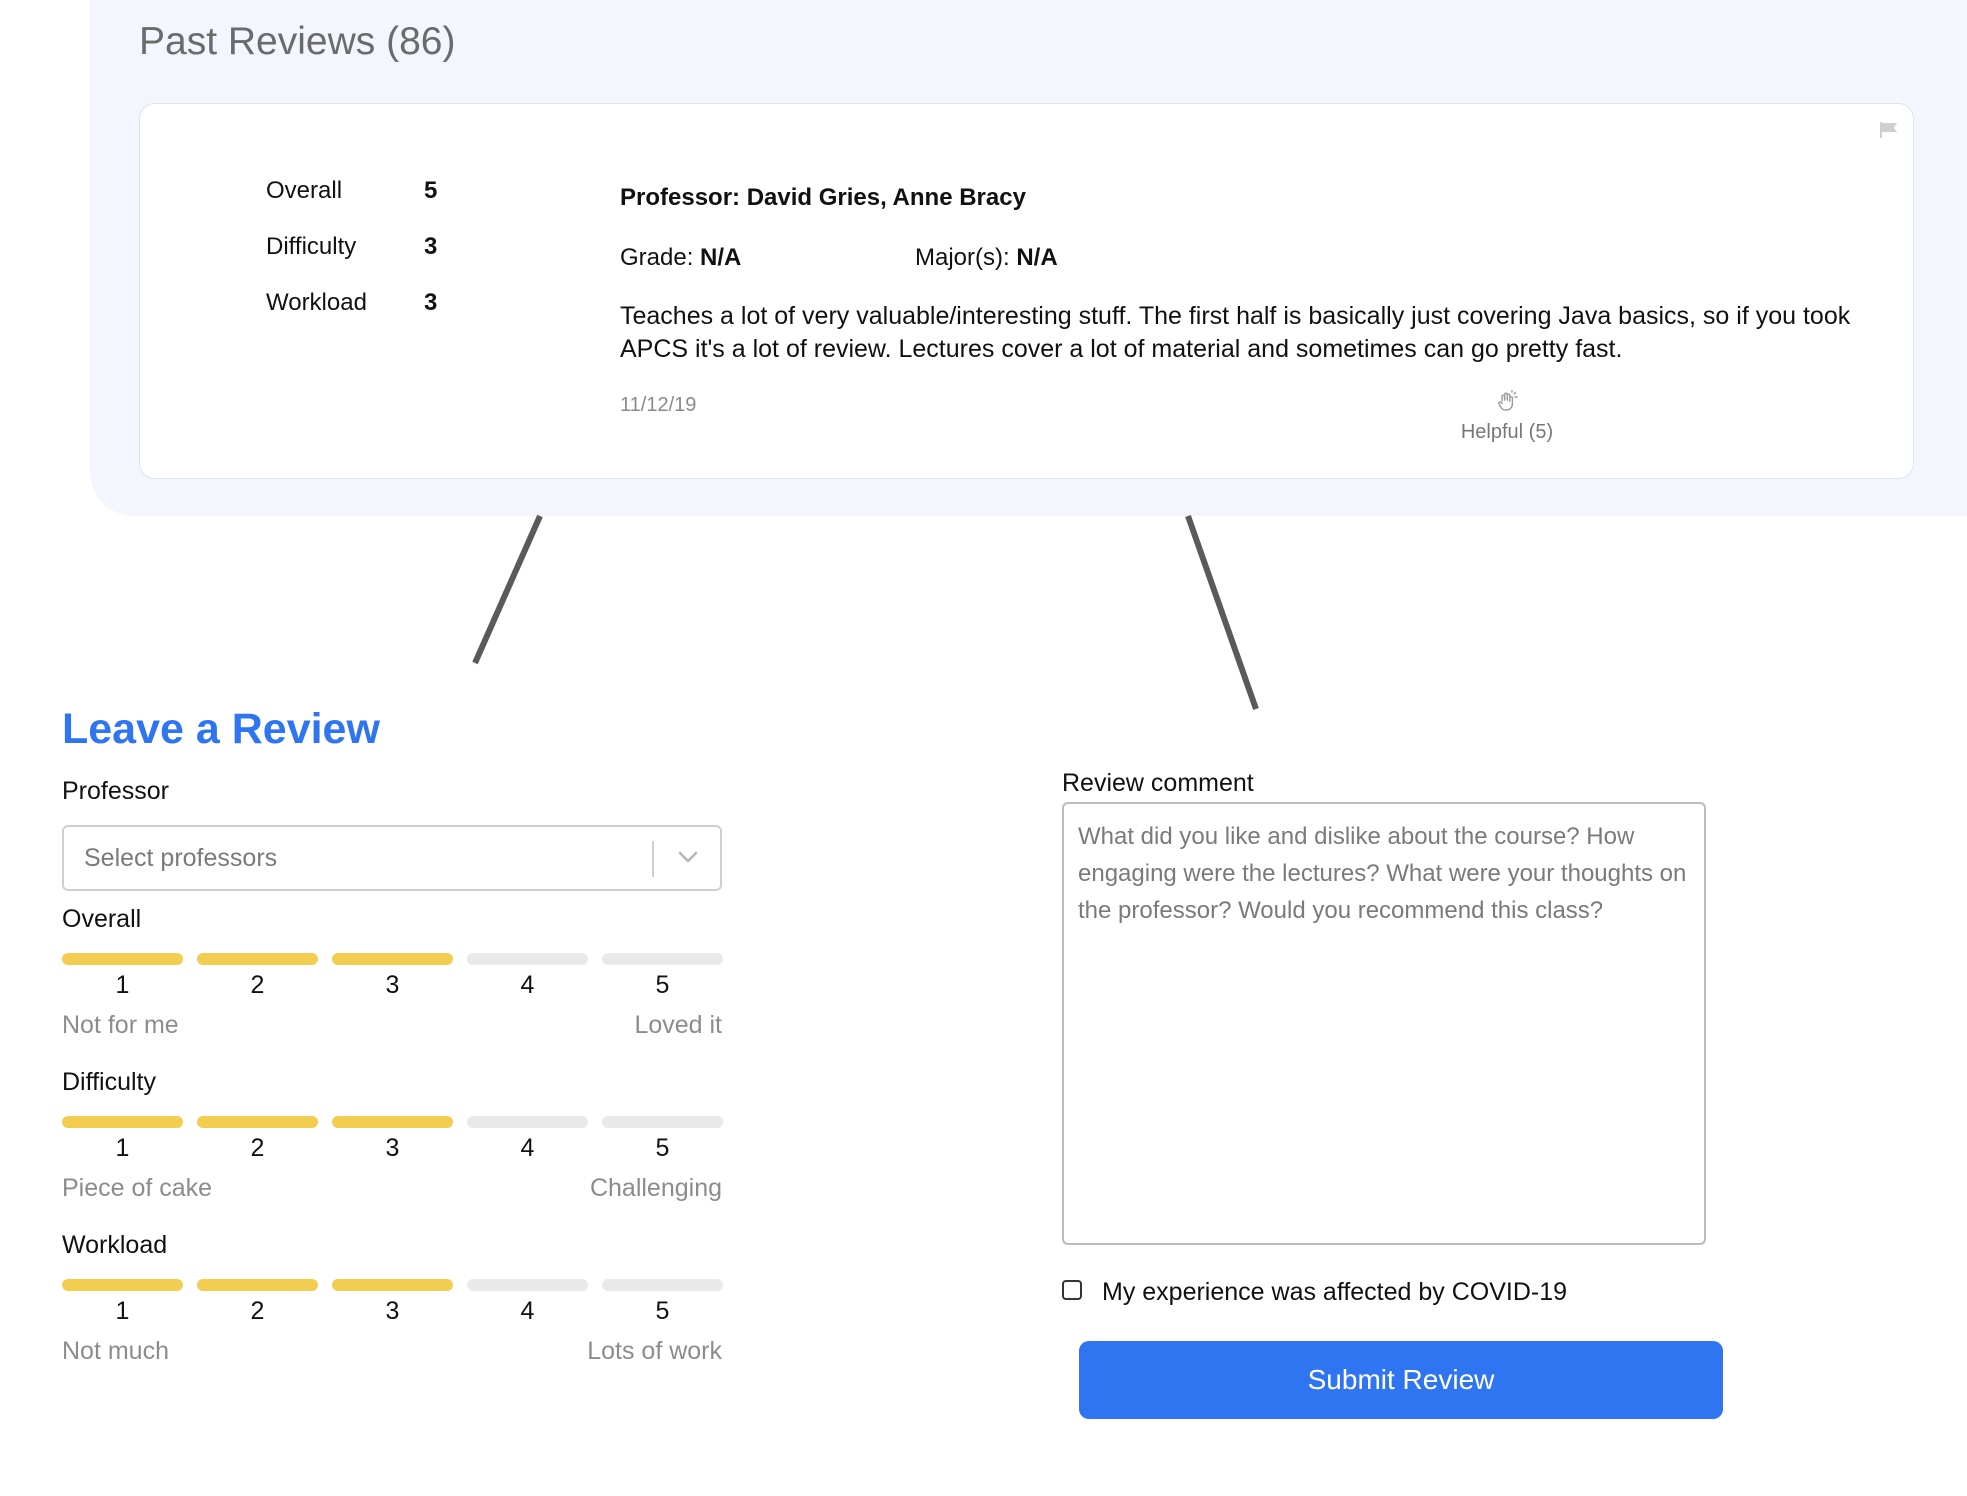 Image resolution: width=1967 pixels, height=1496 pixels. What do you see at coordinates (680, 197) in the screenshot?
I see `professor-label: Professor:` at bounding box center [680, 197].